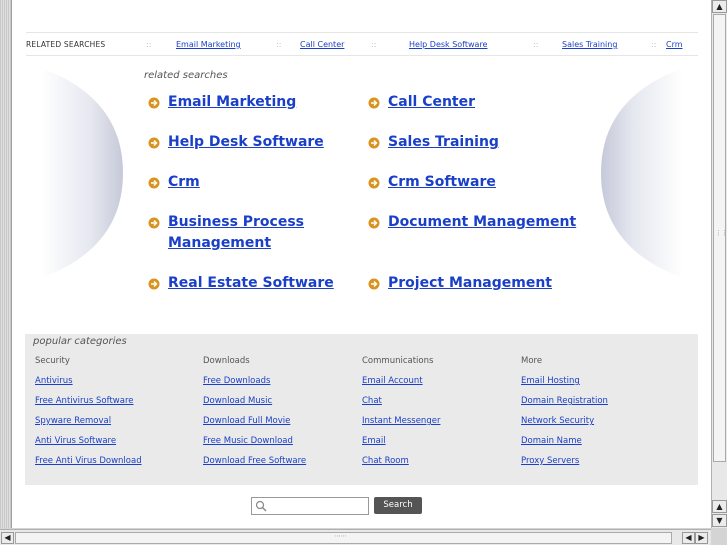  I want to click on left-decoration-curve, so click(82, 173).